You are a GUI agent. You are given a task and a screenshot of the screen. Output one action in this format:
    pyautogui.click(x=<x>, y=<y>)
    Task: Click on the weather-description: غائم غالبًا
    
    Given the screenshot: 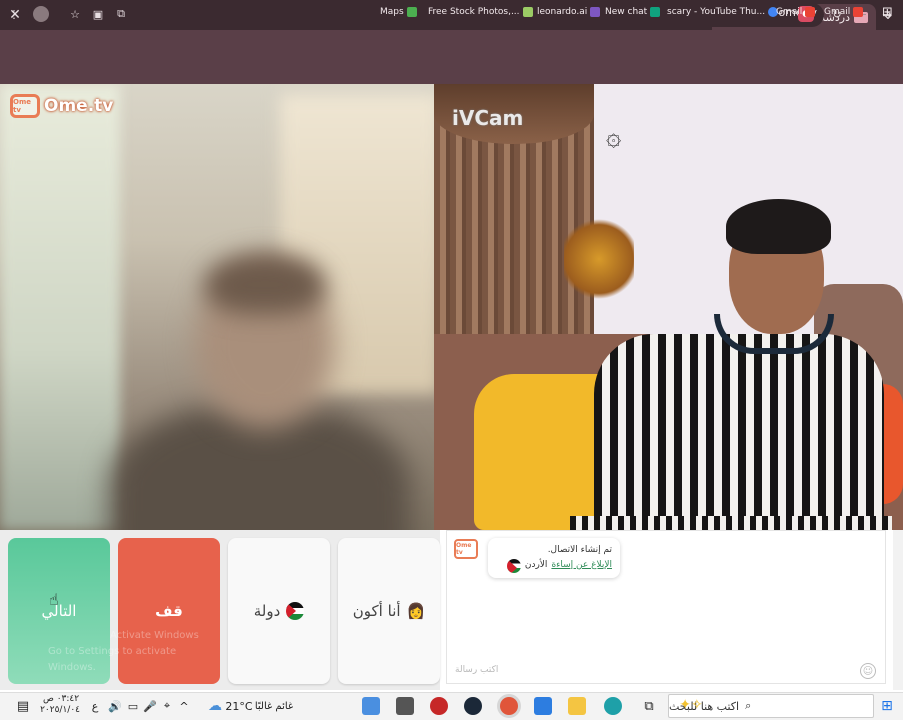 What is the action you would take?
    pyautogui.click(x=274, y=706)
    